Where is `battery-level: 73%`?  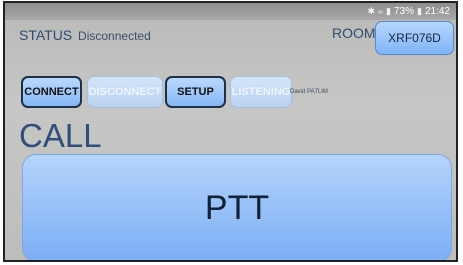 battery-level: 73% is located at coordinates (404, 11).